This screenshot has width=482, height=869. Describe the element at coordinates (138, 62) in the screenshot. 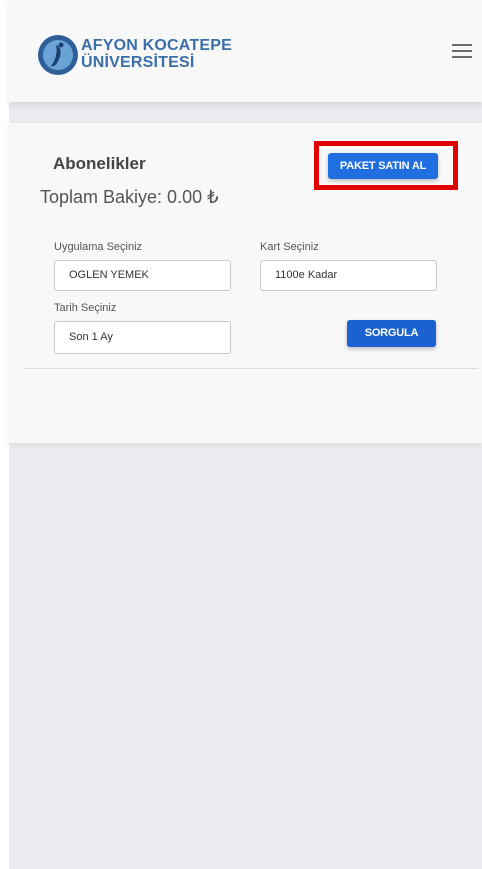

I see `brand-line-2: ÜNİVERSİTESİ` at that location.